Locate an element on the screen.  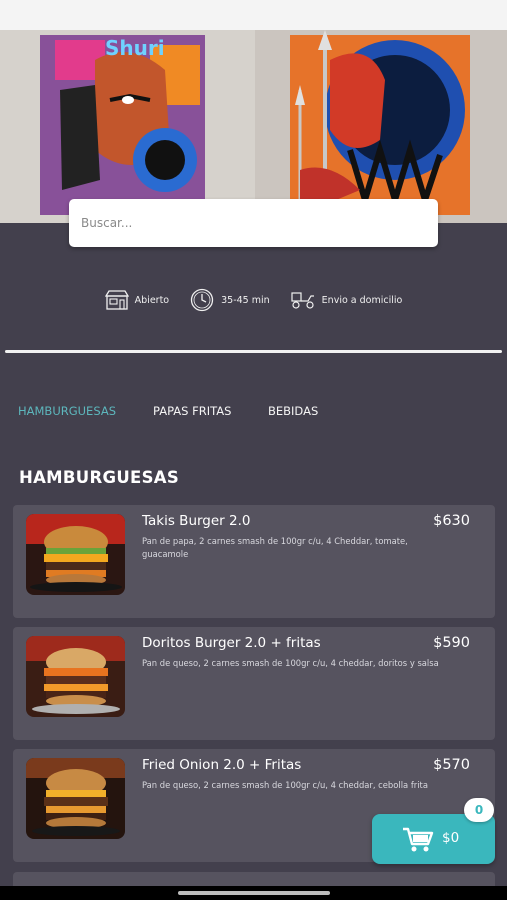
product-name: Doritos Burger 2.0 + fritas is located at coordinates (231, 643).